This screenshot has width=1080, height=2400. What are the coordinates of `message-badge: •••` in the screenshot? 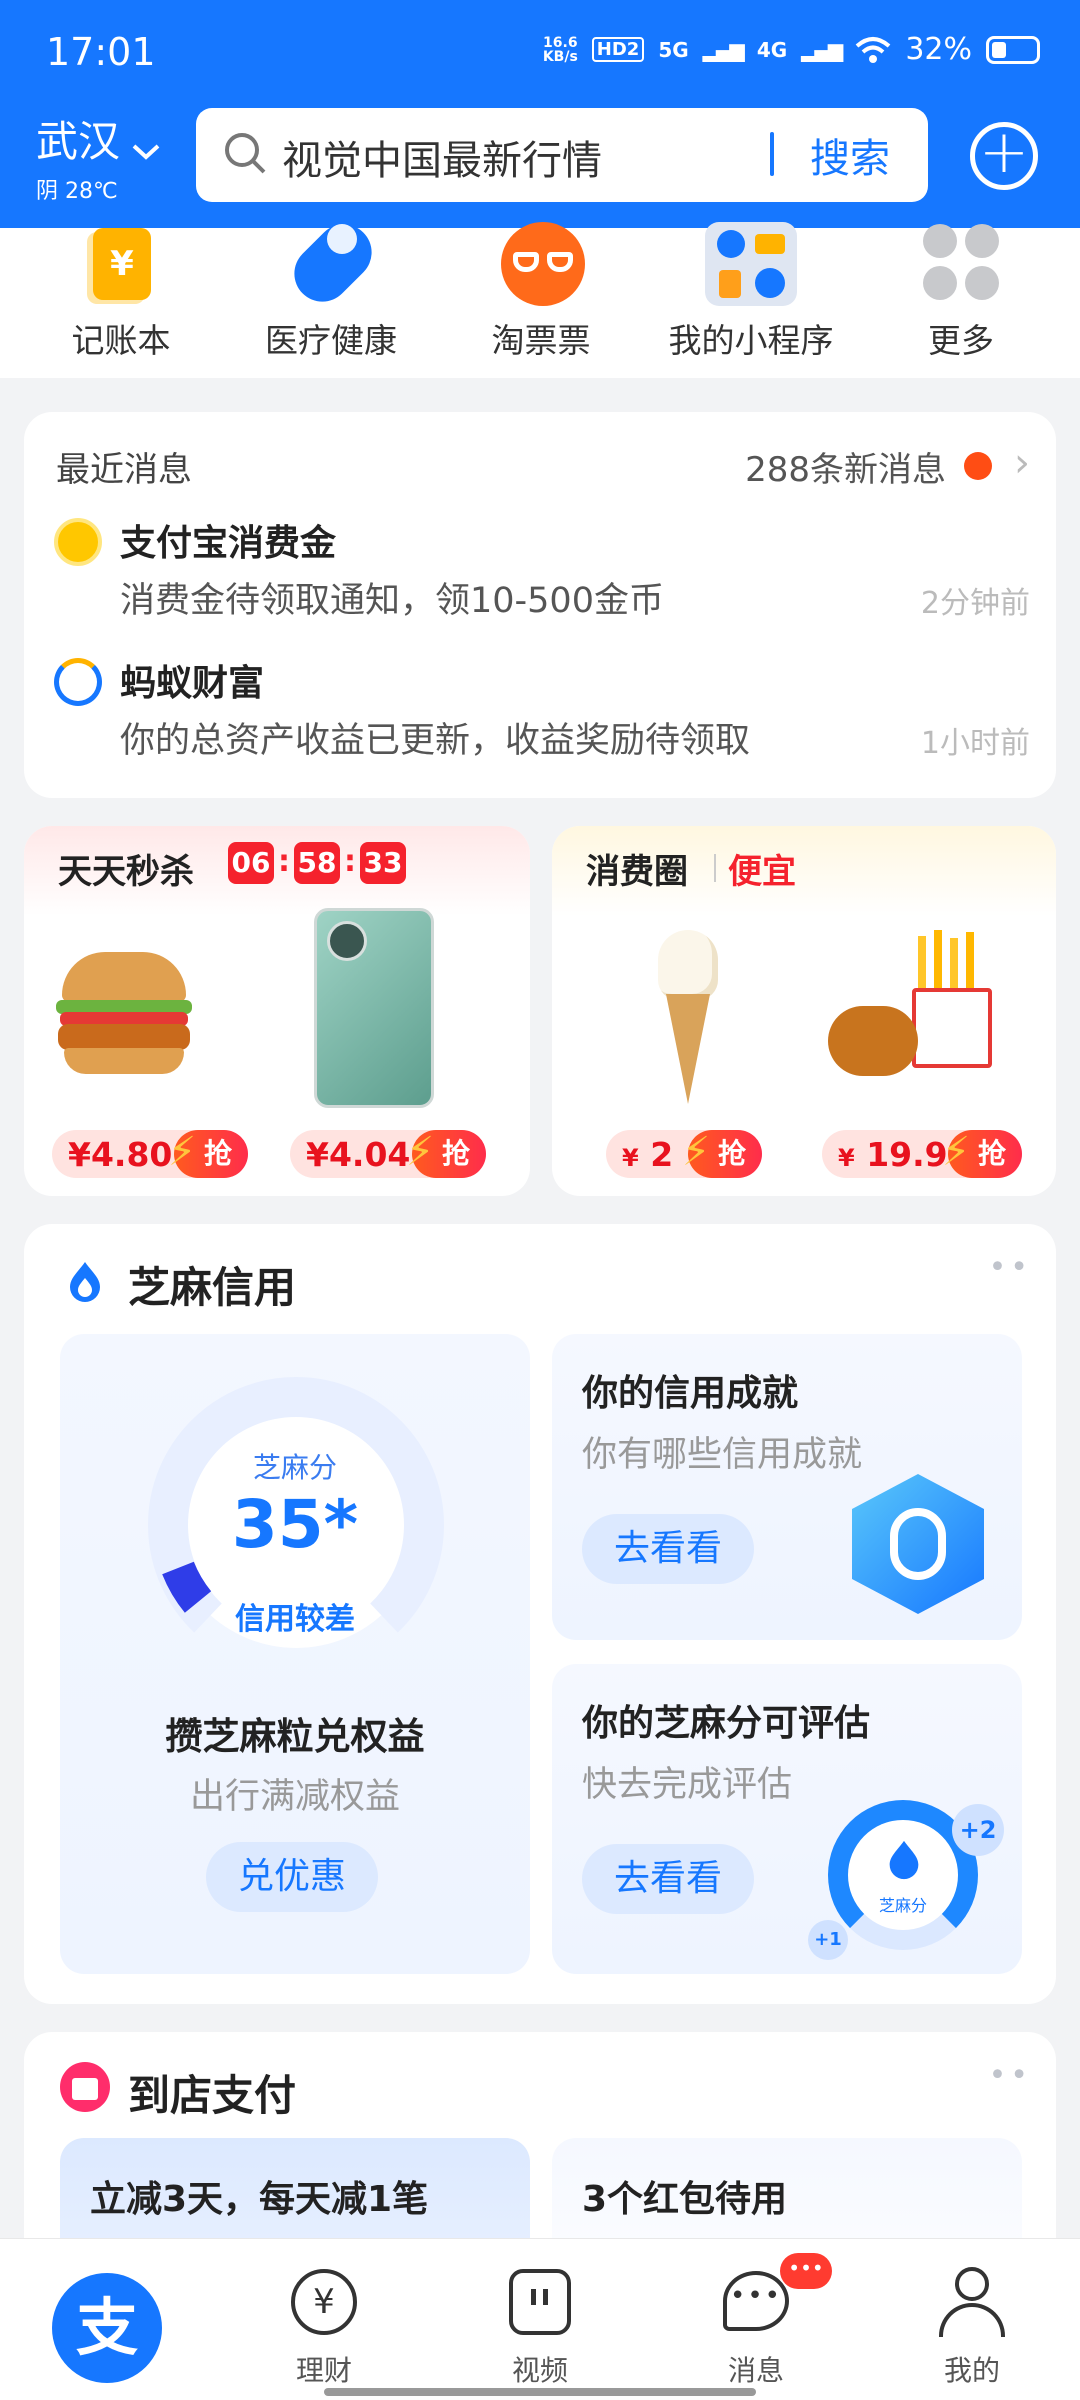 It's located at (806, 2271).